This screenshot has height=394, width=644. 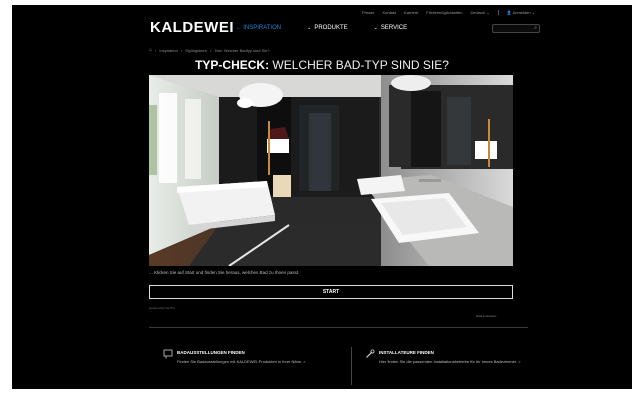 What do you see at coordinates (389, 12) in the screenshot?
I see `utility-link-kontakt: Kontakt` at bounding box center [389, 12].